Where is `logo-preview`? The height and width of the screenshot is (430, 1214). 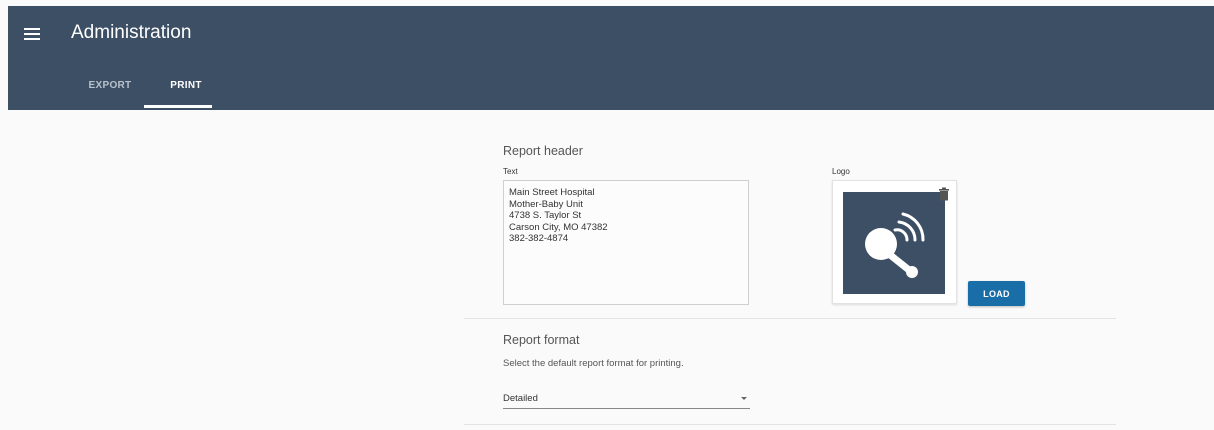
logo-preview is located at coordinates (894, 242).